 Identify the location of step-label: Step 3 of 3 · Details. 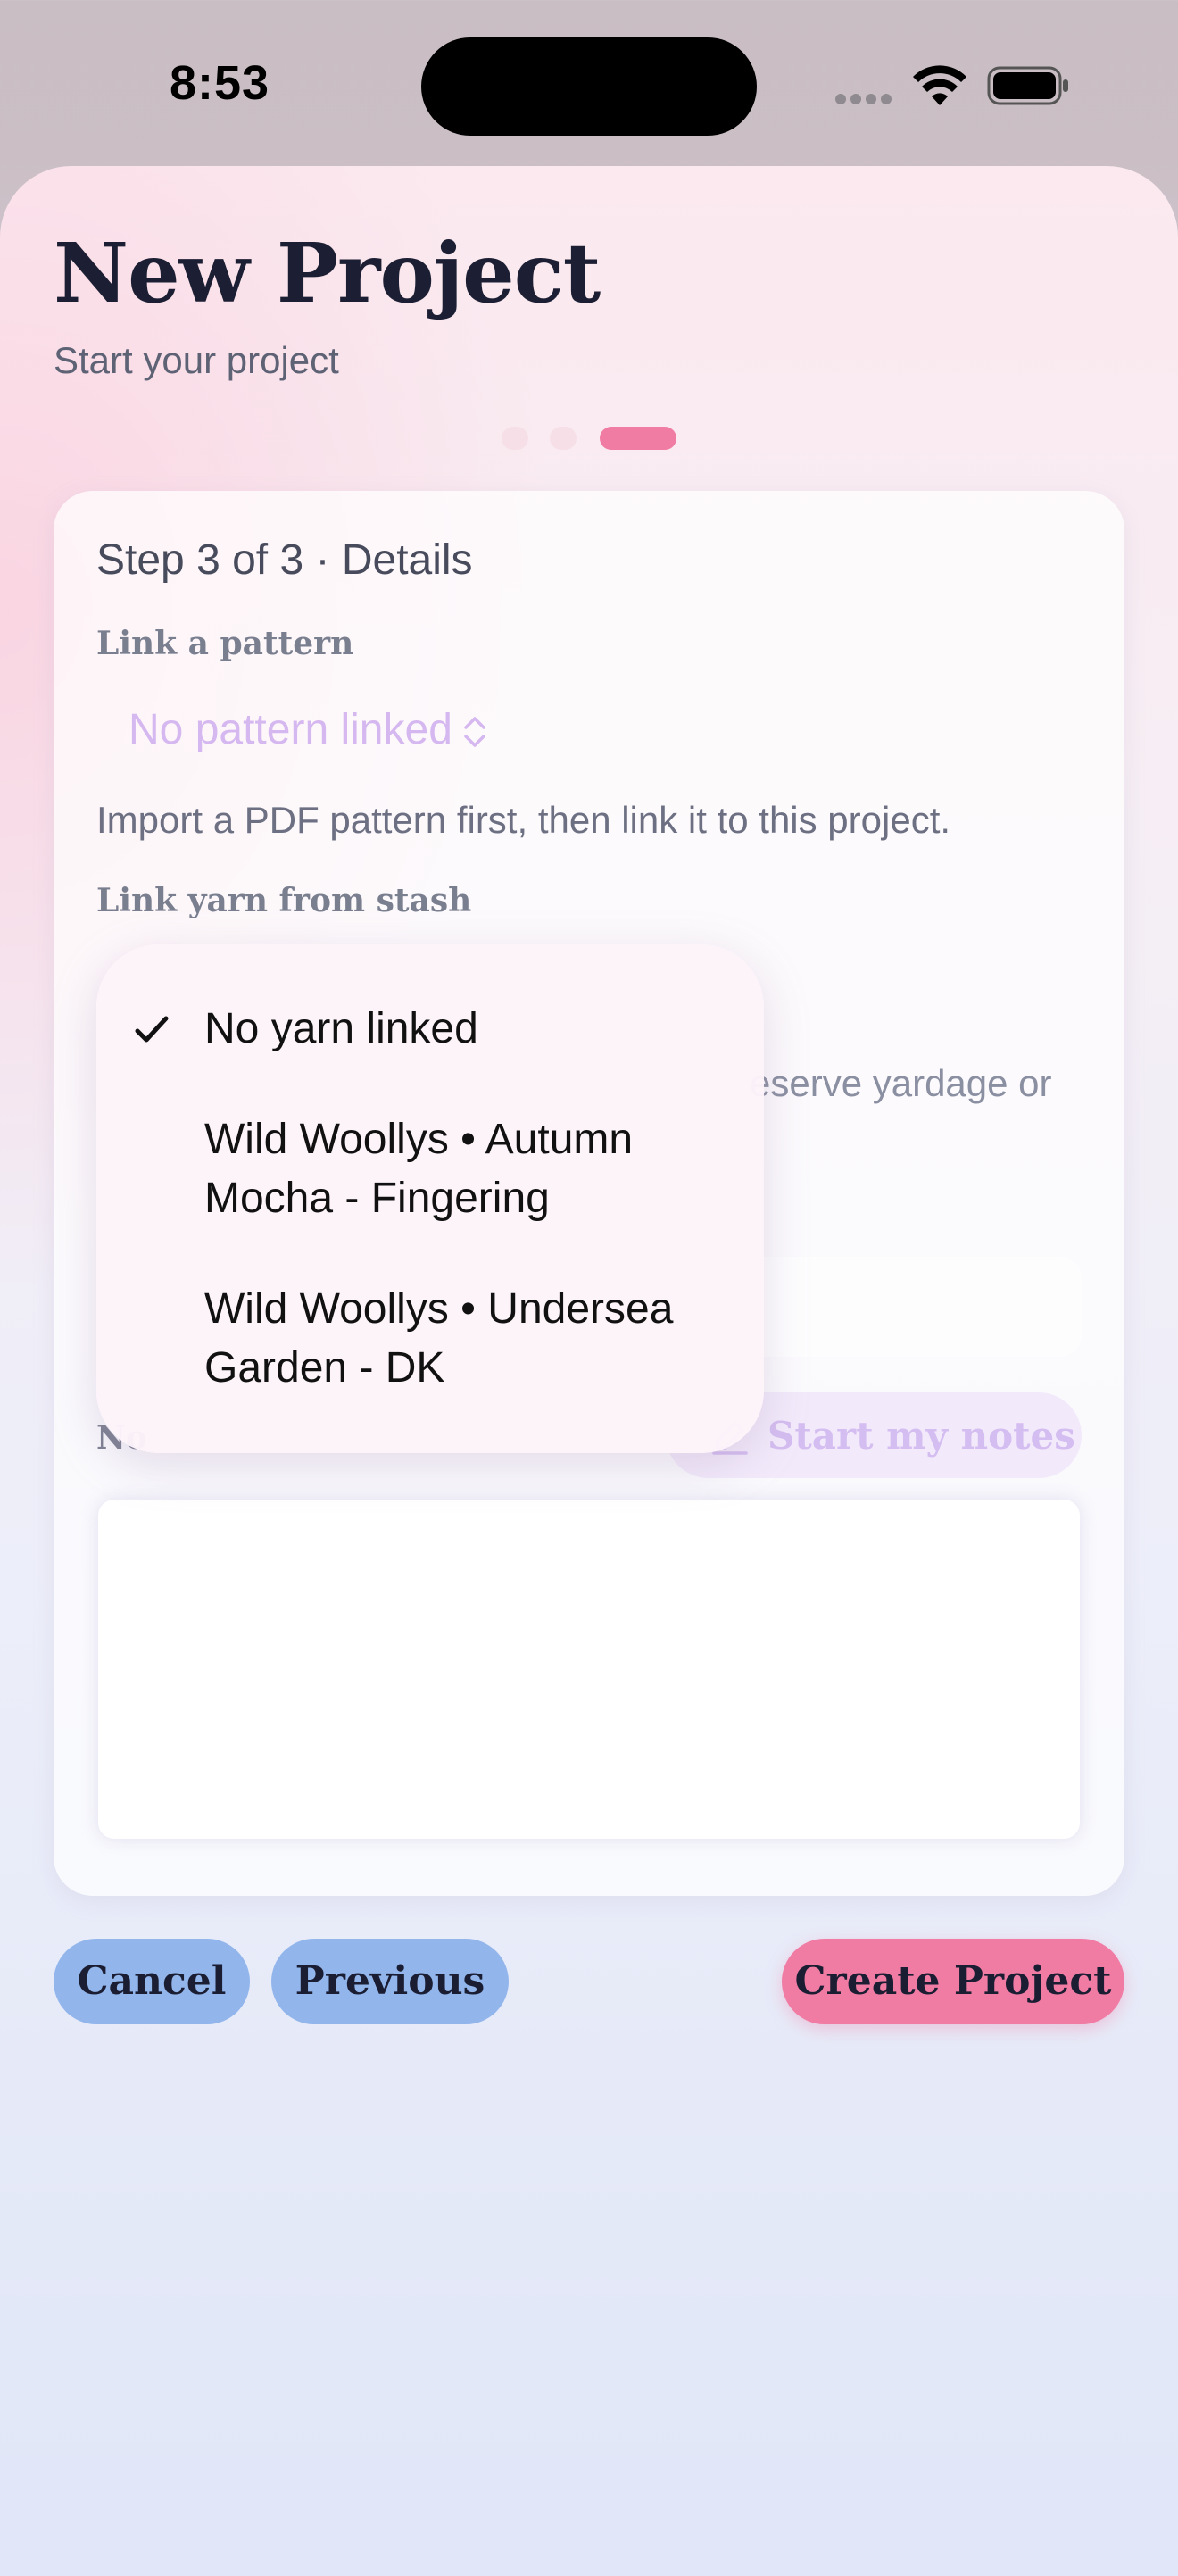
(284, 560).